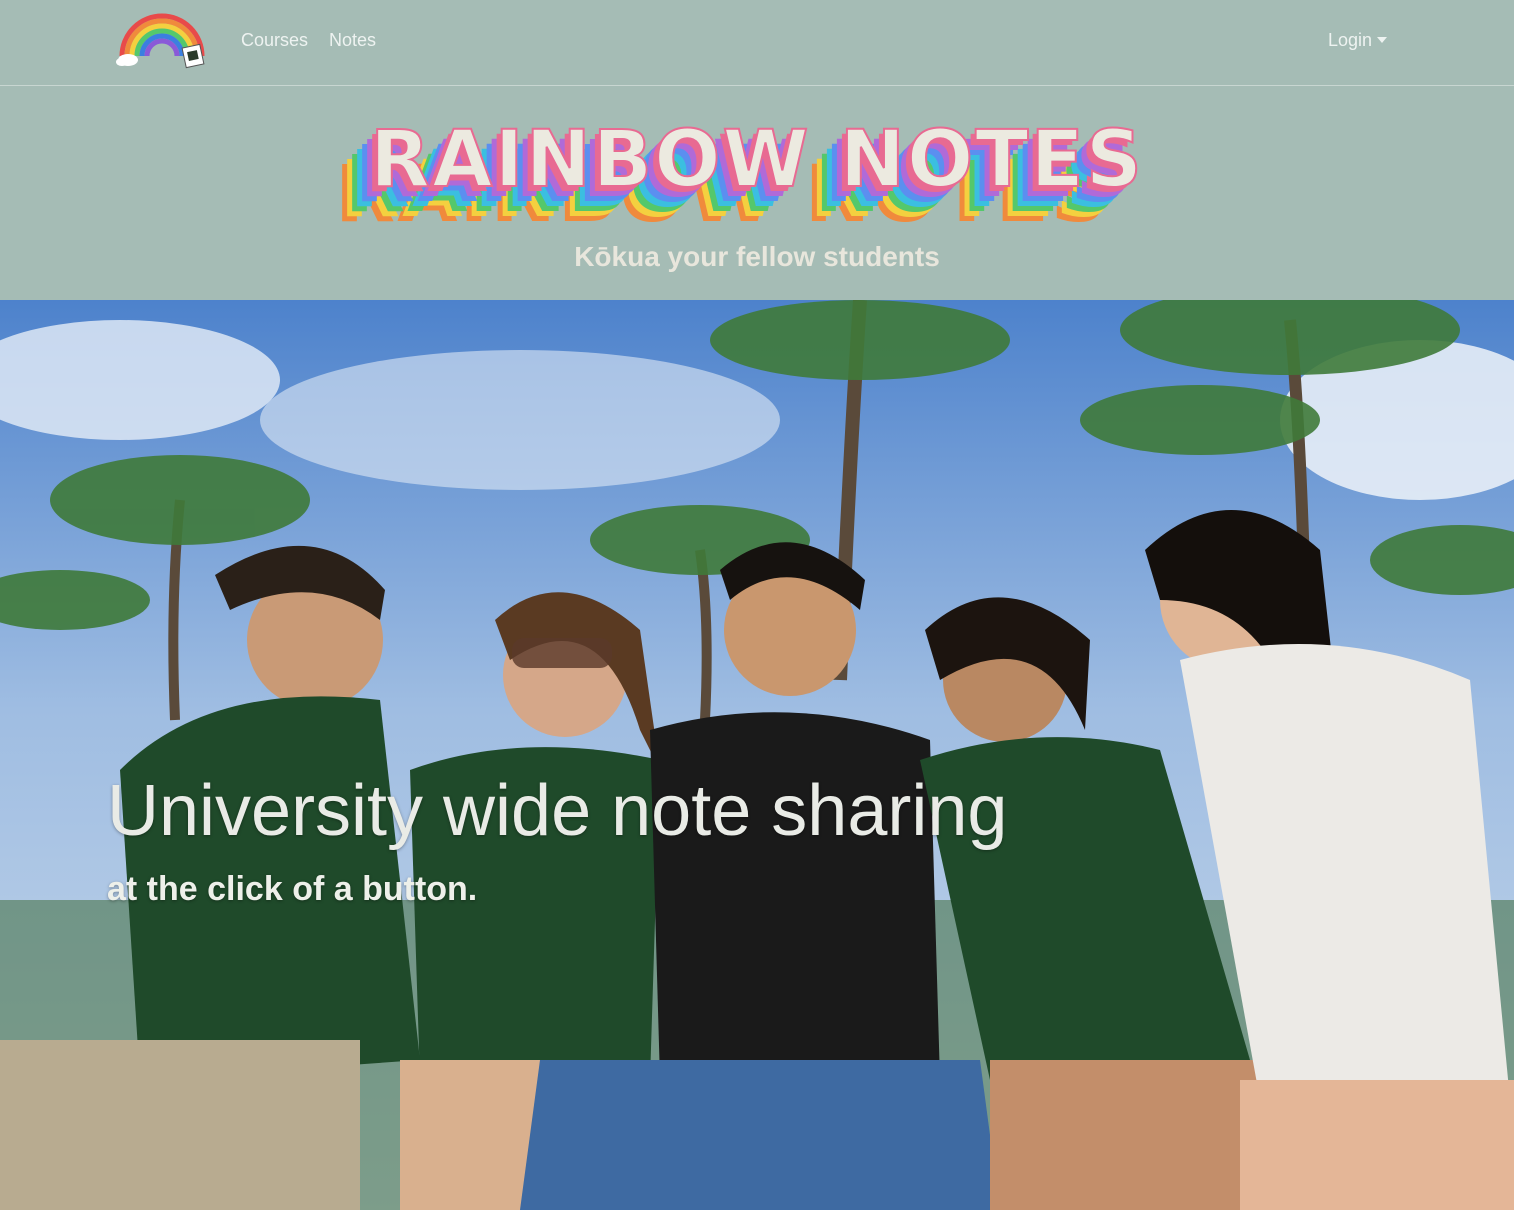  I want to click on login-dropdown: Login, so click(1358, 40).